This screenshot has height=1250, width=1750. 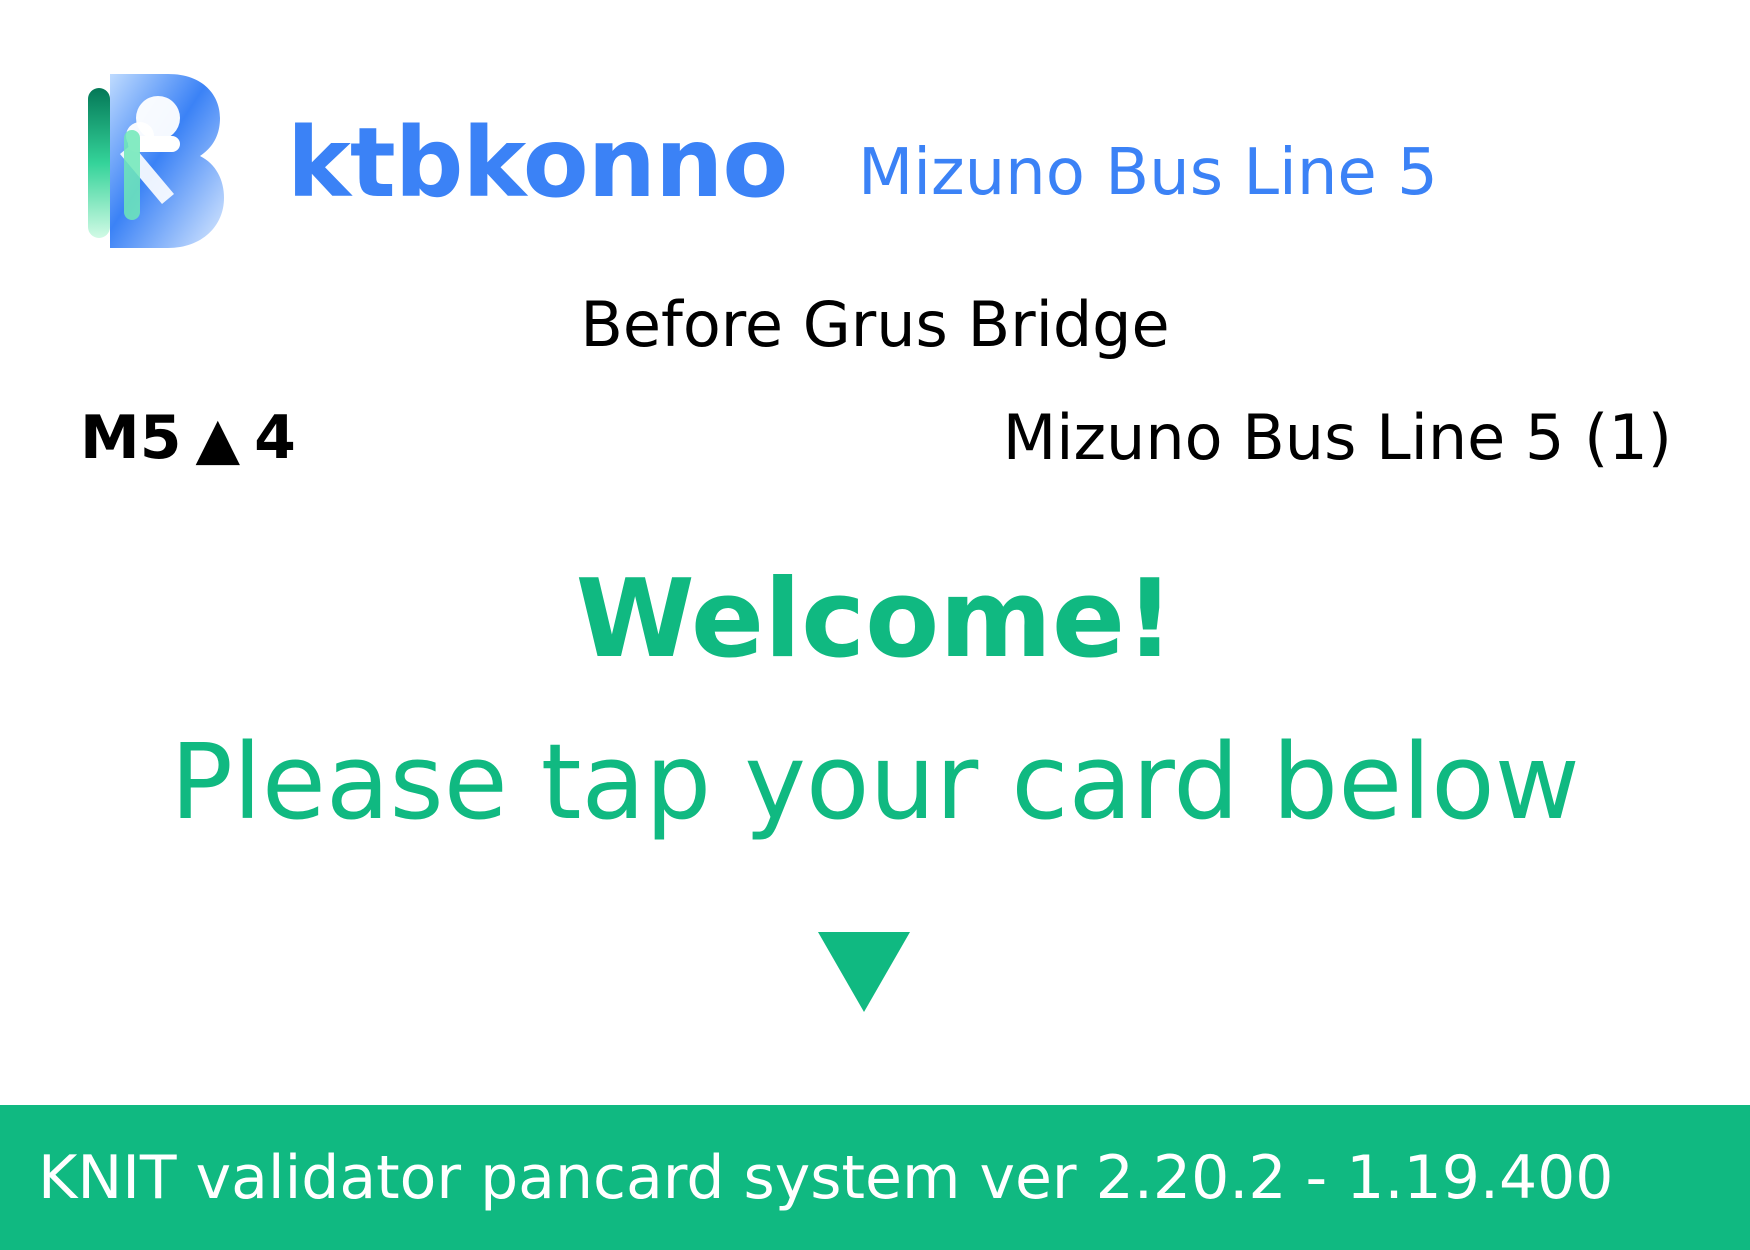 What do you see at coordinates (875, 324) in the screenshot?
I see `stop-name: Before Grus Bridge` at bounding box center [875, 324].